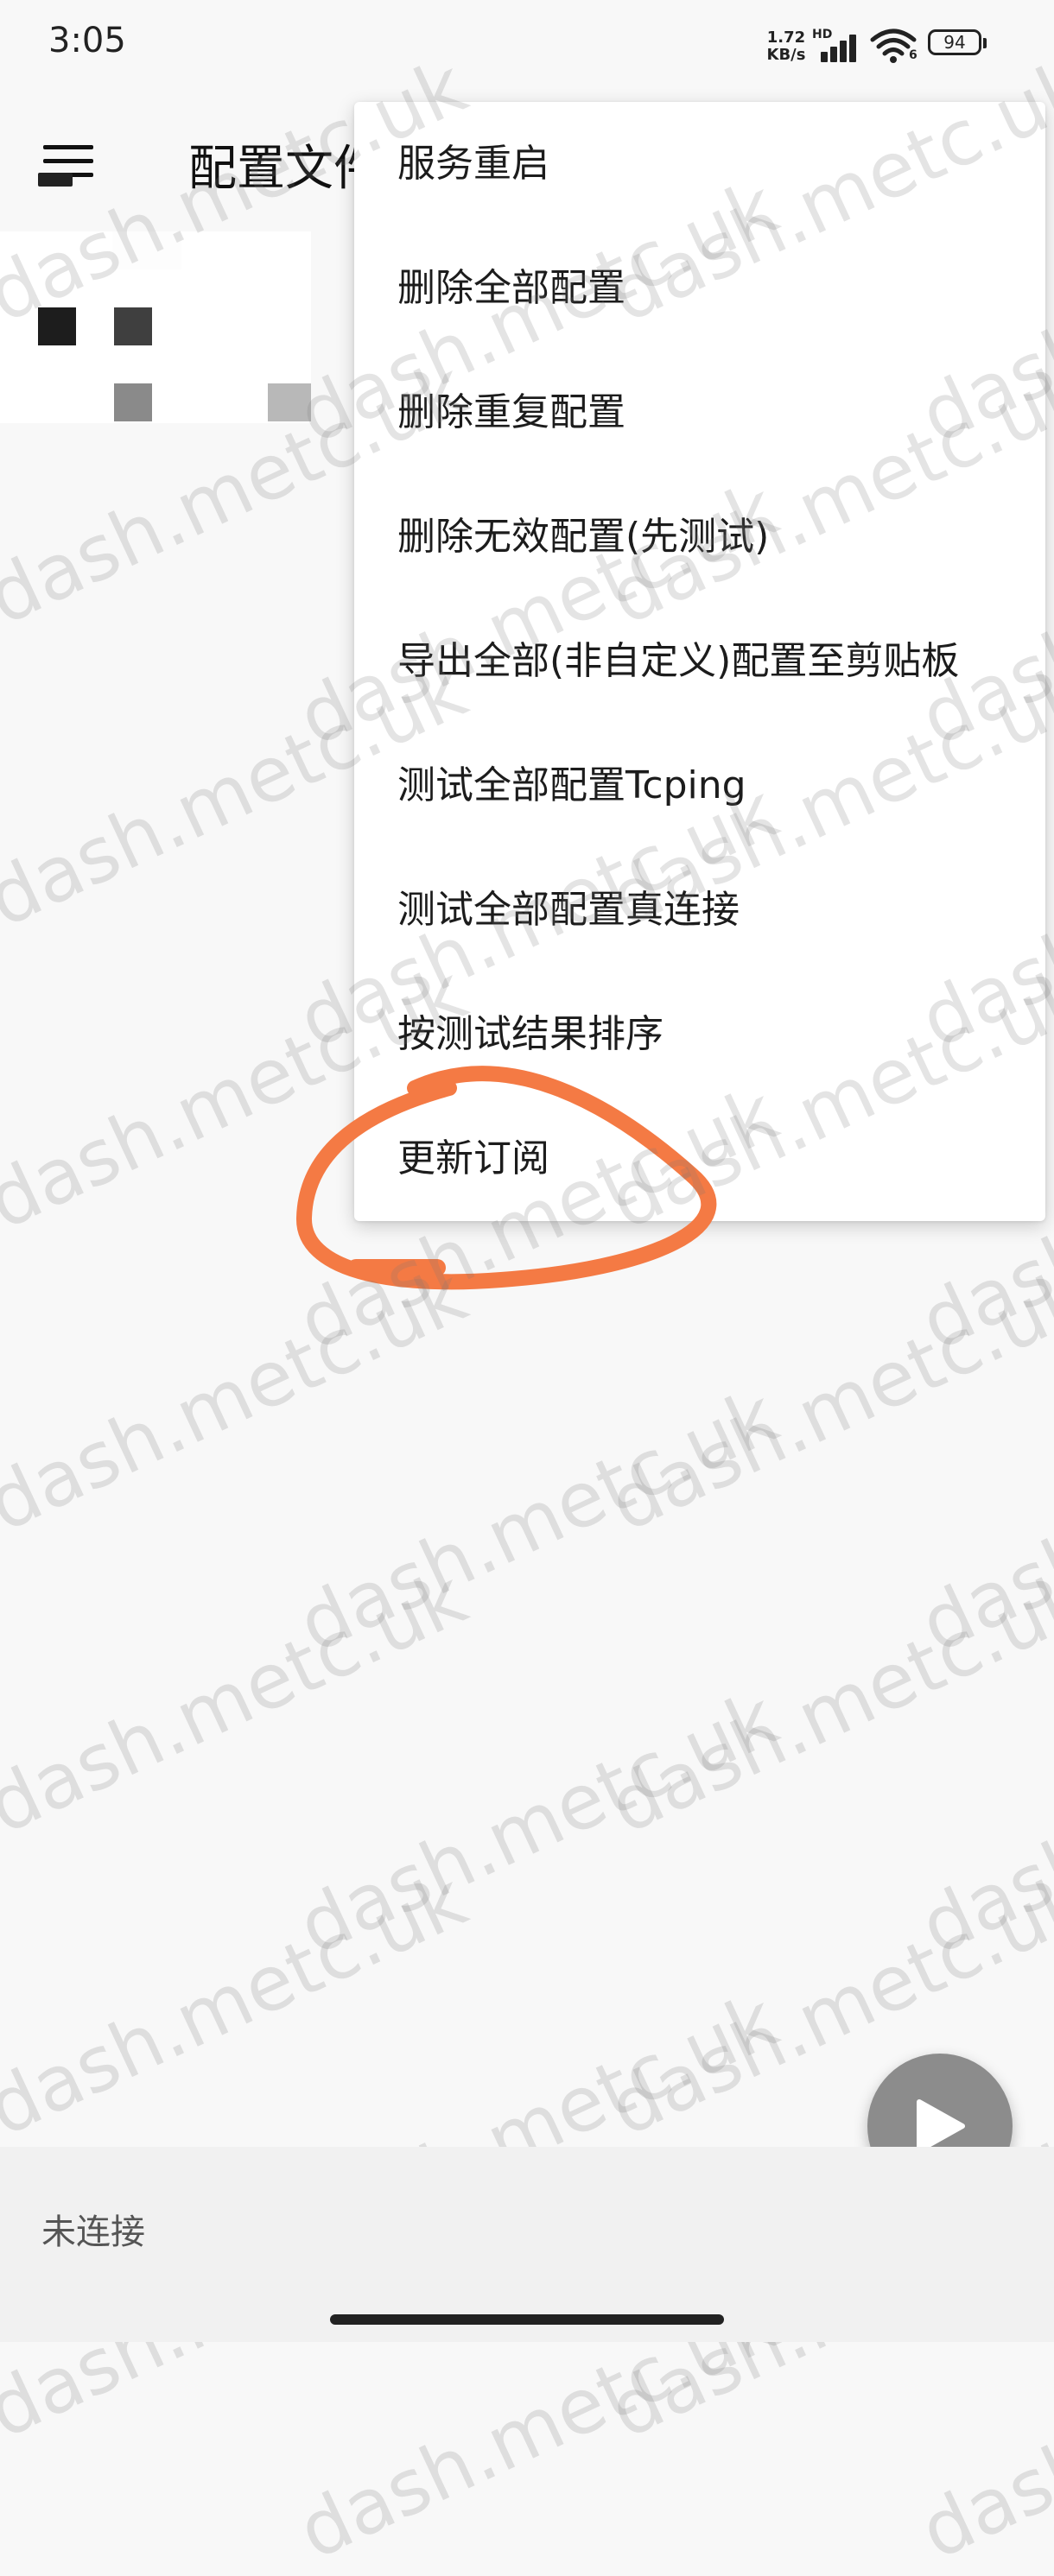 The image size is (1054, 2576). I want to click on menu-item-update-subscription: 更新订阅, so click(699, 1159).